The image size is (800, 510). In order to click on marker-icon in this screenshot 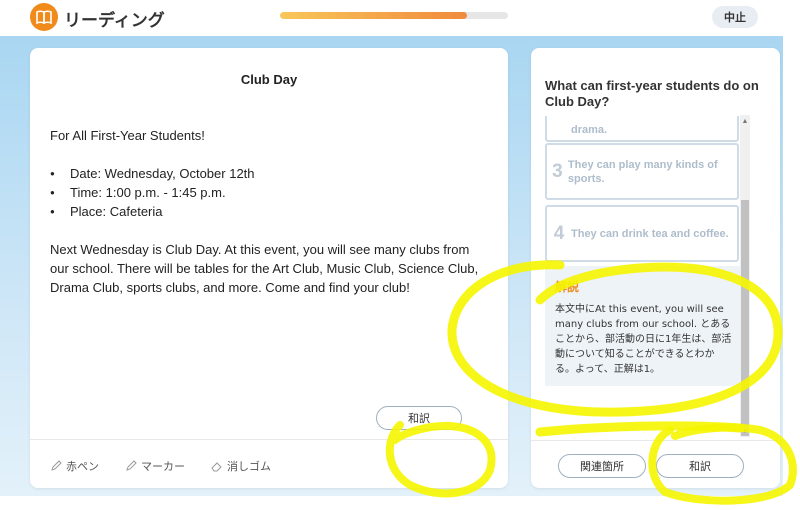, I will do `click(131, 465)`.